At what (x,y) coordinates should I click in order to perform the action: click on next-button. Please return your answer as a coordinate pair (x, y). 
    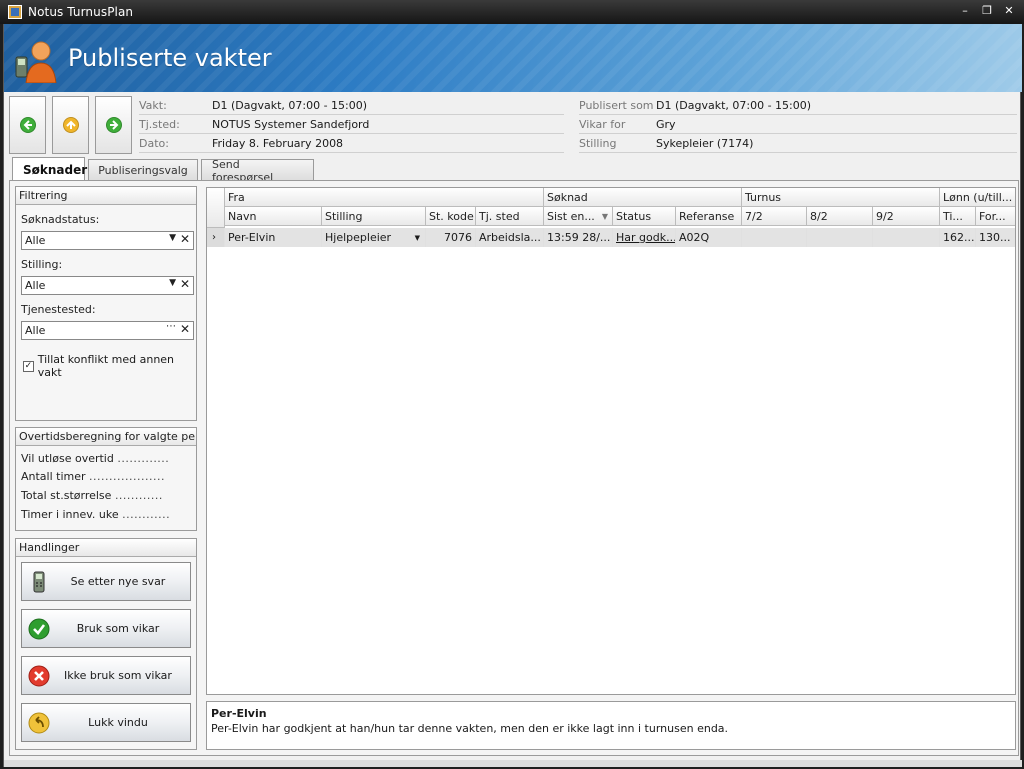
    Looking at the image, I should click on (113, 125).